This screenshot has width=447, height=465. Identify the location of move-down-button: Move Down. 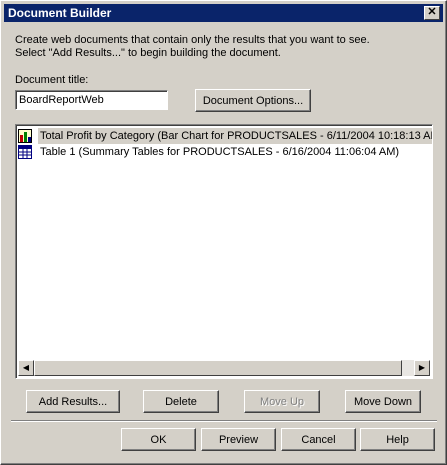
(383, 401).